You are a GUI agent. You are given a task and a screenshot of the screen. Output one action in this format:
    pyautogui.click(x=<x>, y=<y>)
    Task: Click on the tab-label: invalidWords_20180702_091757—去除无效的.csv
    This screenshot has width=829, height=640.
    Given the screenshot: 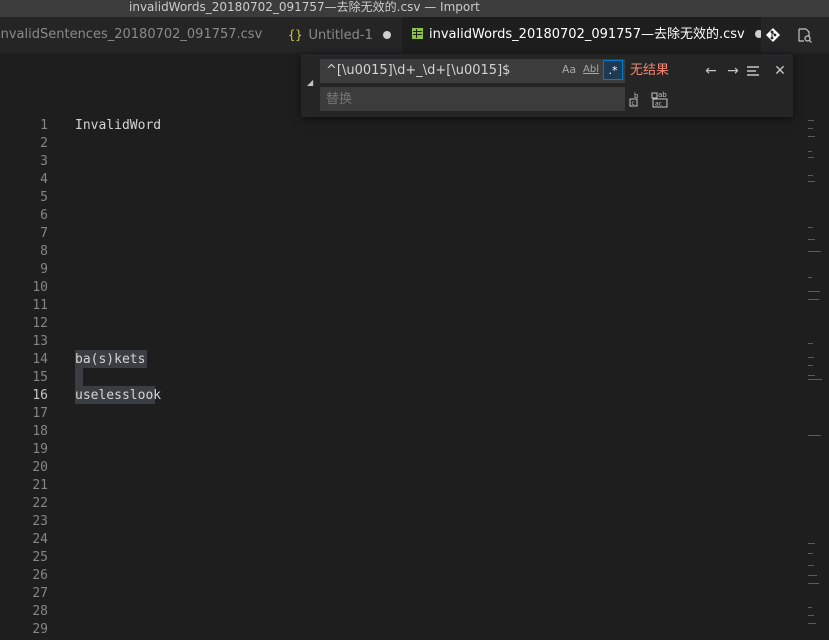 What is the action you would take?
    pyautogui.click(x=587, y=34)
    